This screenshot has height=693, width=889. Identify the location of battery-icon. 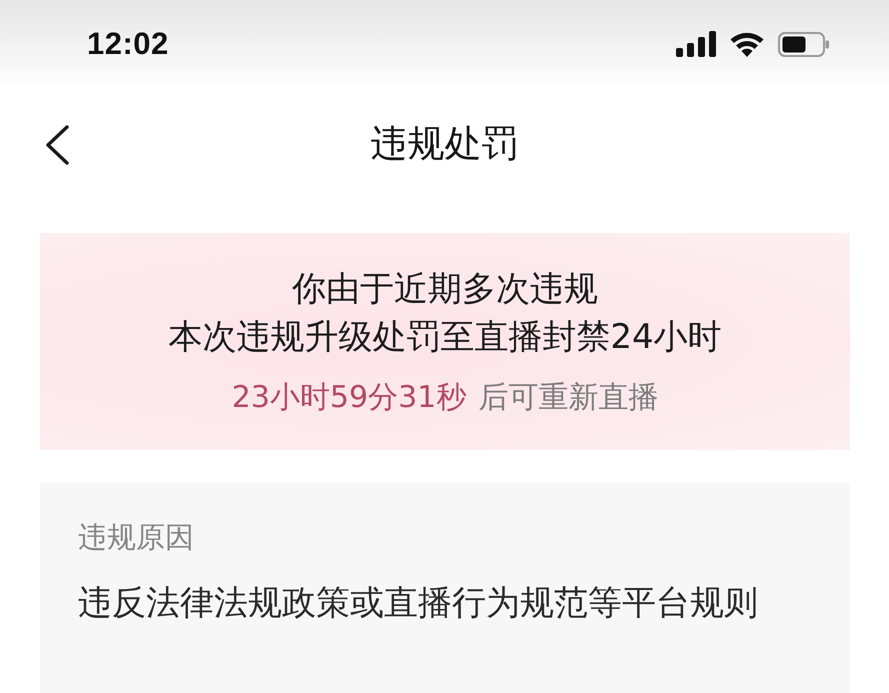
(803, 44).